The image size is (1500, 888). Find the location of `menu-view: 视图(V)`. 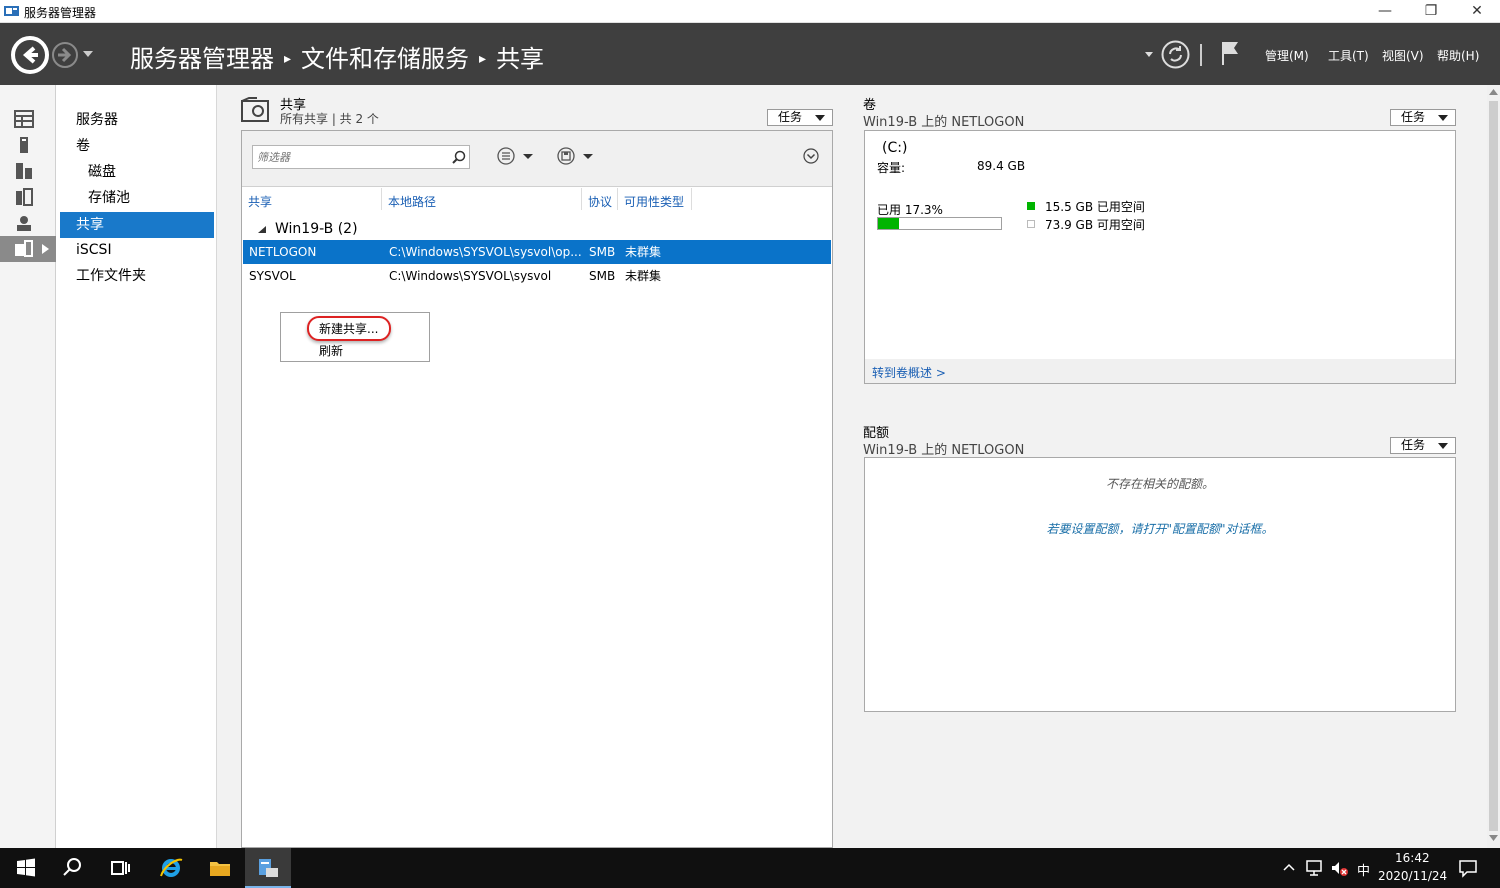

menu-view: 视图(V) is located at coordinates (1403, 55).